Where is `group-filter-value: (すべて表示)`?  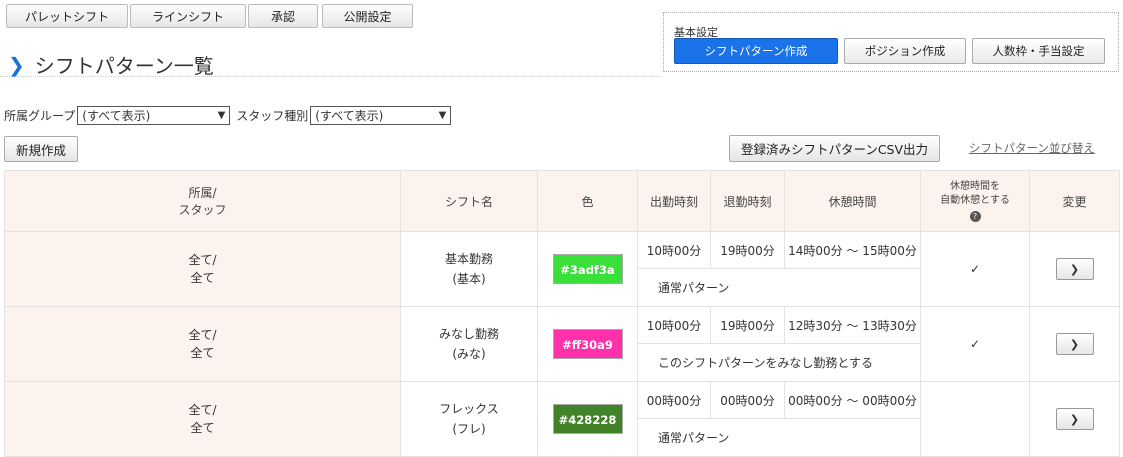
group-filter-value: (すべて表示) is located at coordinates (116, 116).